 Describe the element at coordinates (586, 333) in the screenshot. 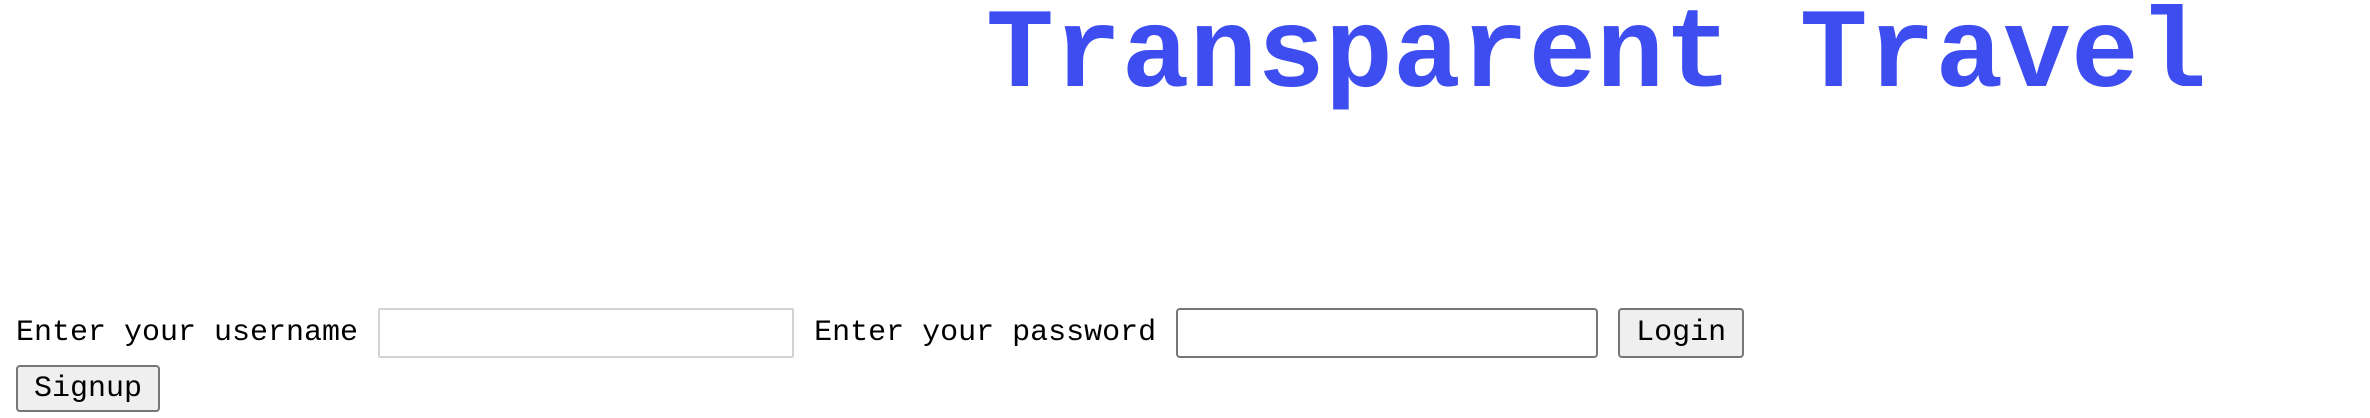

I see `username-input` at that location.